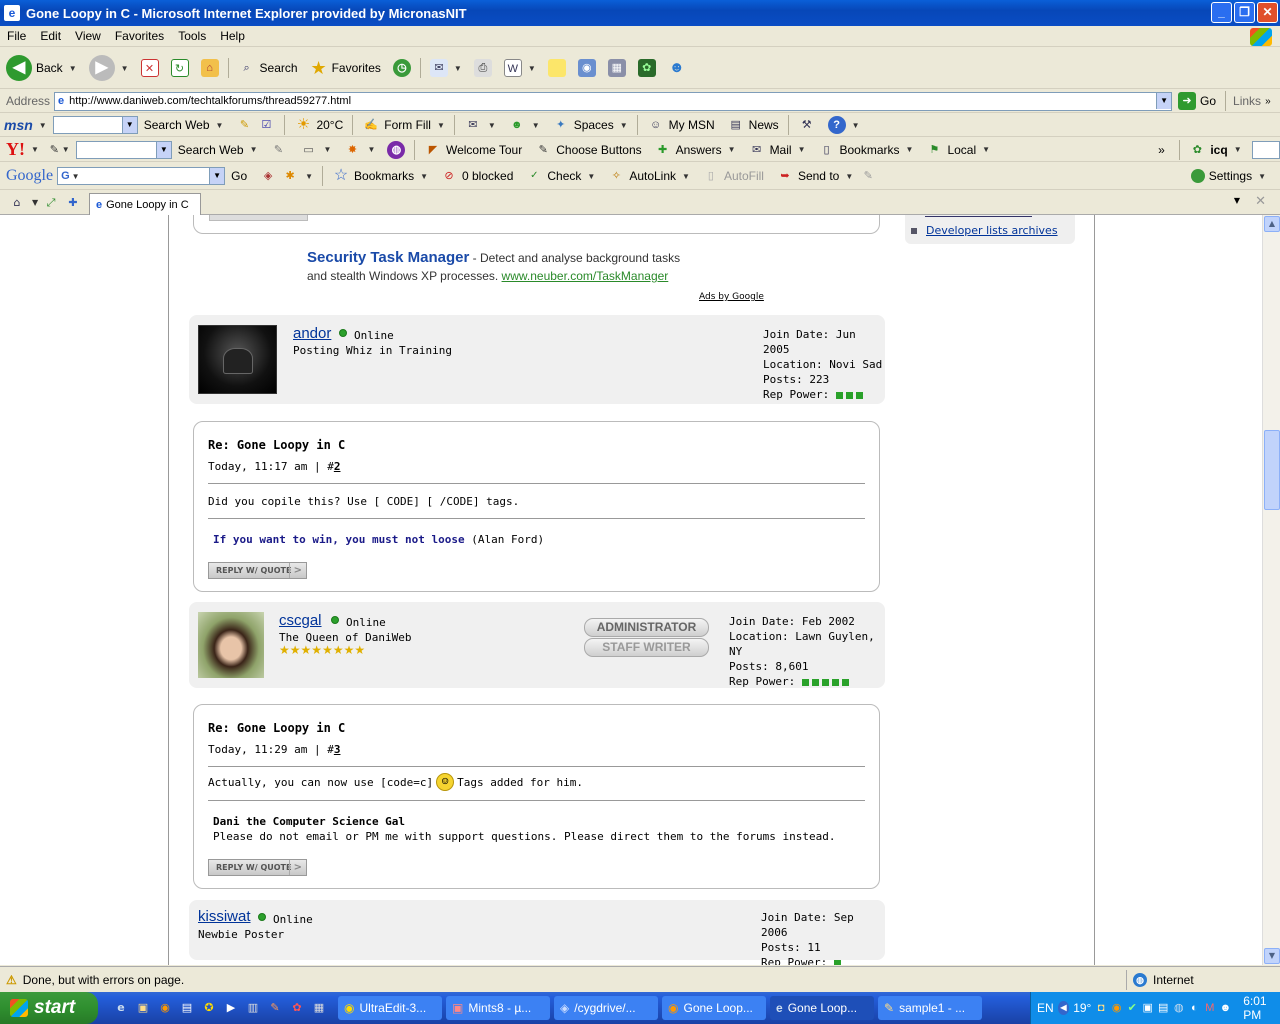 The image size is (1280, 1024). What do you see at coordinates (524, 125) in the screenshot?
I see `msn-buddies-button: ☻ ▼` at bounding box center [524, 125].